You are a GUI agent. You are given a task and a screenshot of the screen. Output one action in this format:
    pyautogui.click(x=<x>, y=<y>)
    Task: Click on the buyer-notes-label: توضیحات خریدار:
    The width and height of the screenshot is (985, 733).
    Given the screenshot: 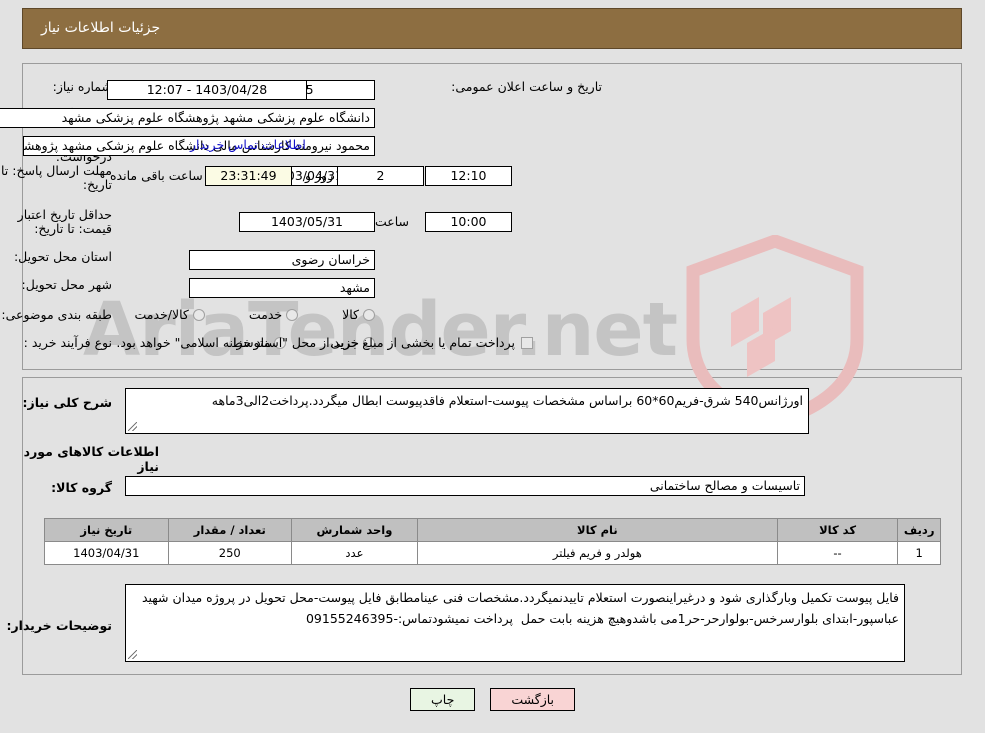 What is the action you would take?
    pyautogui.click(x=59, y=625)
    